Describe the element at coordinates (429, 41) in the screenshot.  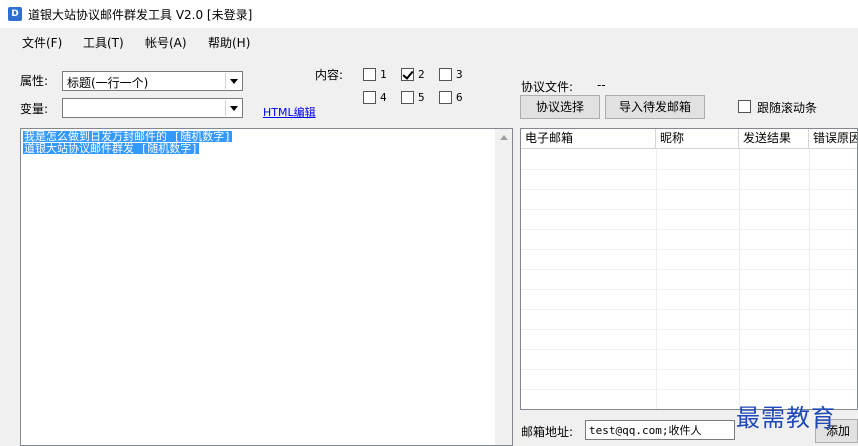
I see `menu-bar` at that location.